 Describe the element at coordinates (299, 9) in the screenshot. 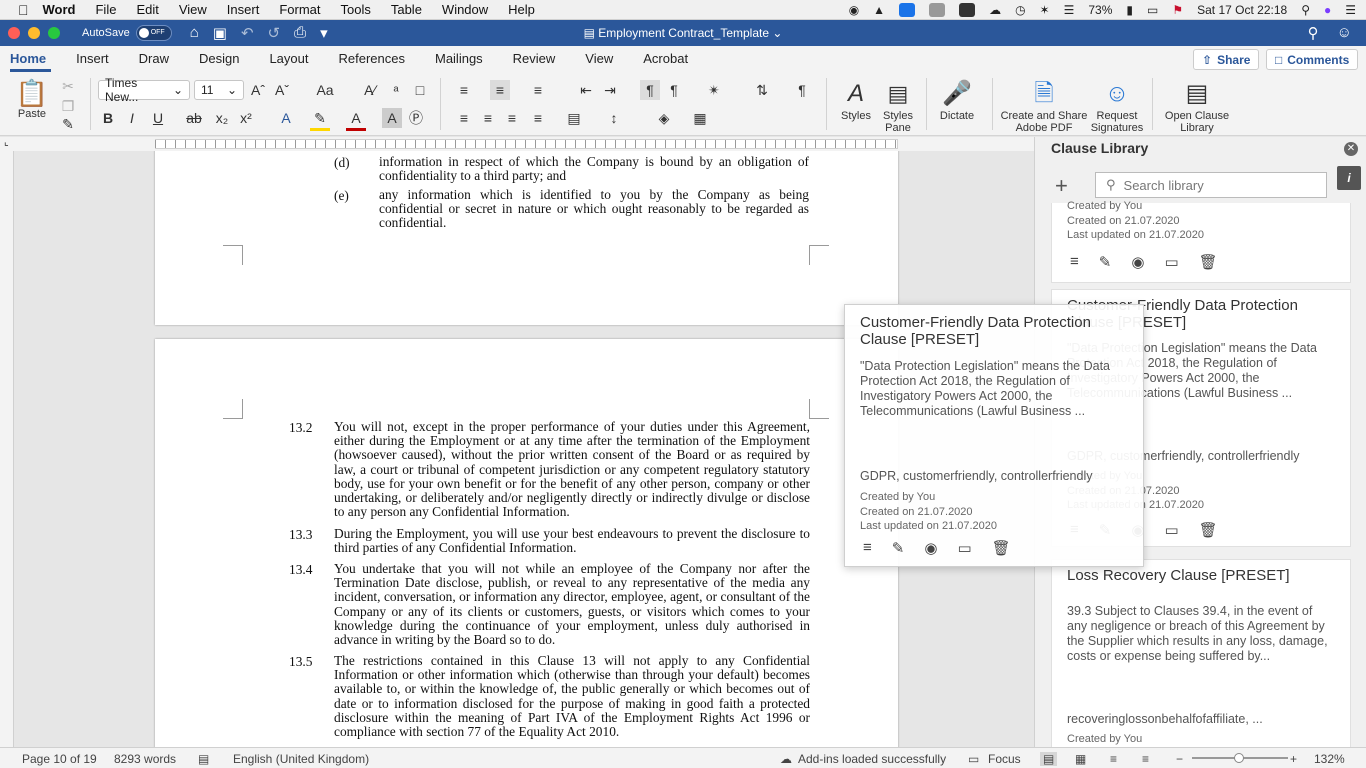

I see `menu-format: Format` at that location.